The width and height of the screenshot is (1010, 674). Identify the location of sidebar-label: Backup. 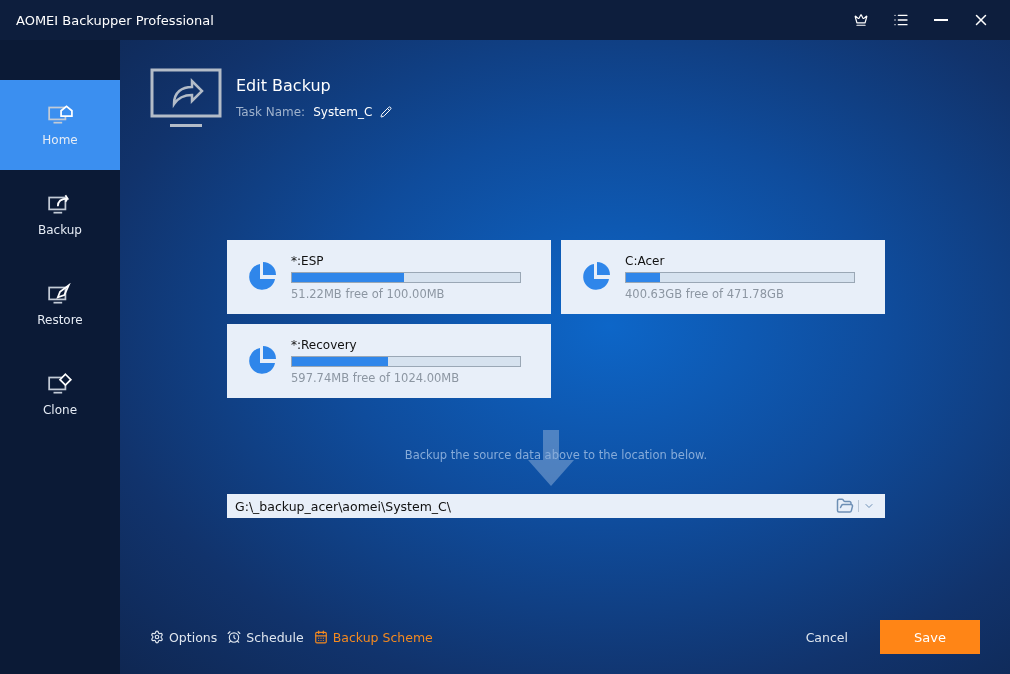
(60, 230).